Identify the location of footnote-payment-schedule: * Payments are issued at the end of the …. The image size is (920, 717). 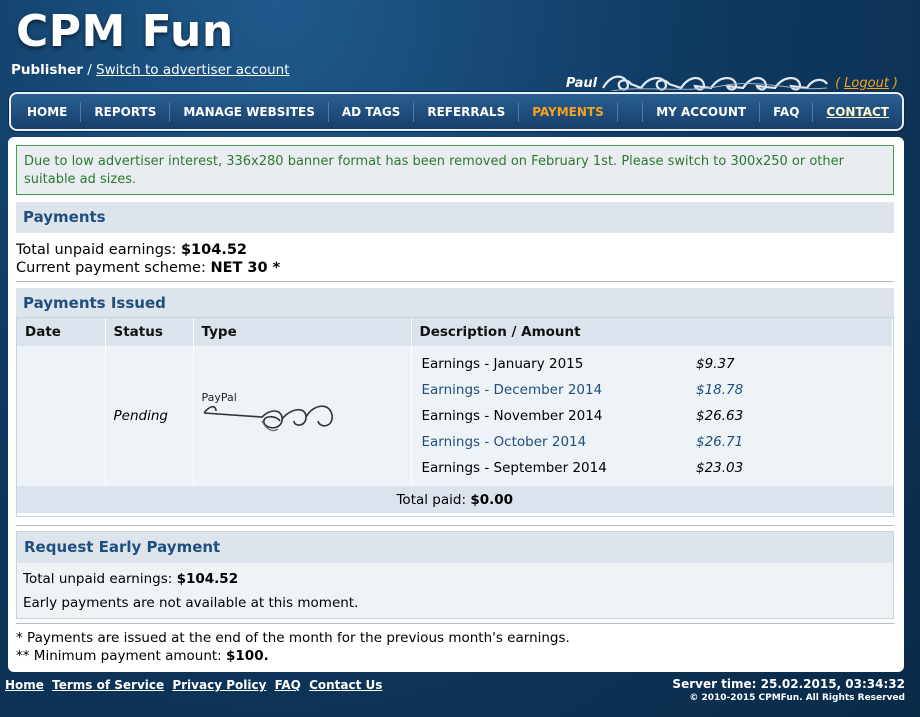
(293, 638).